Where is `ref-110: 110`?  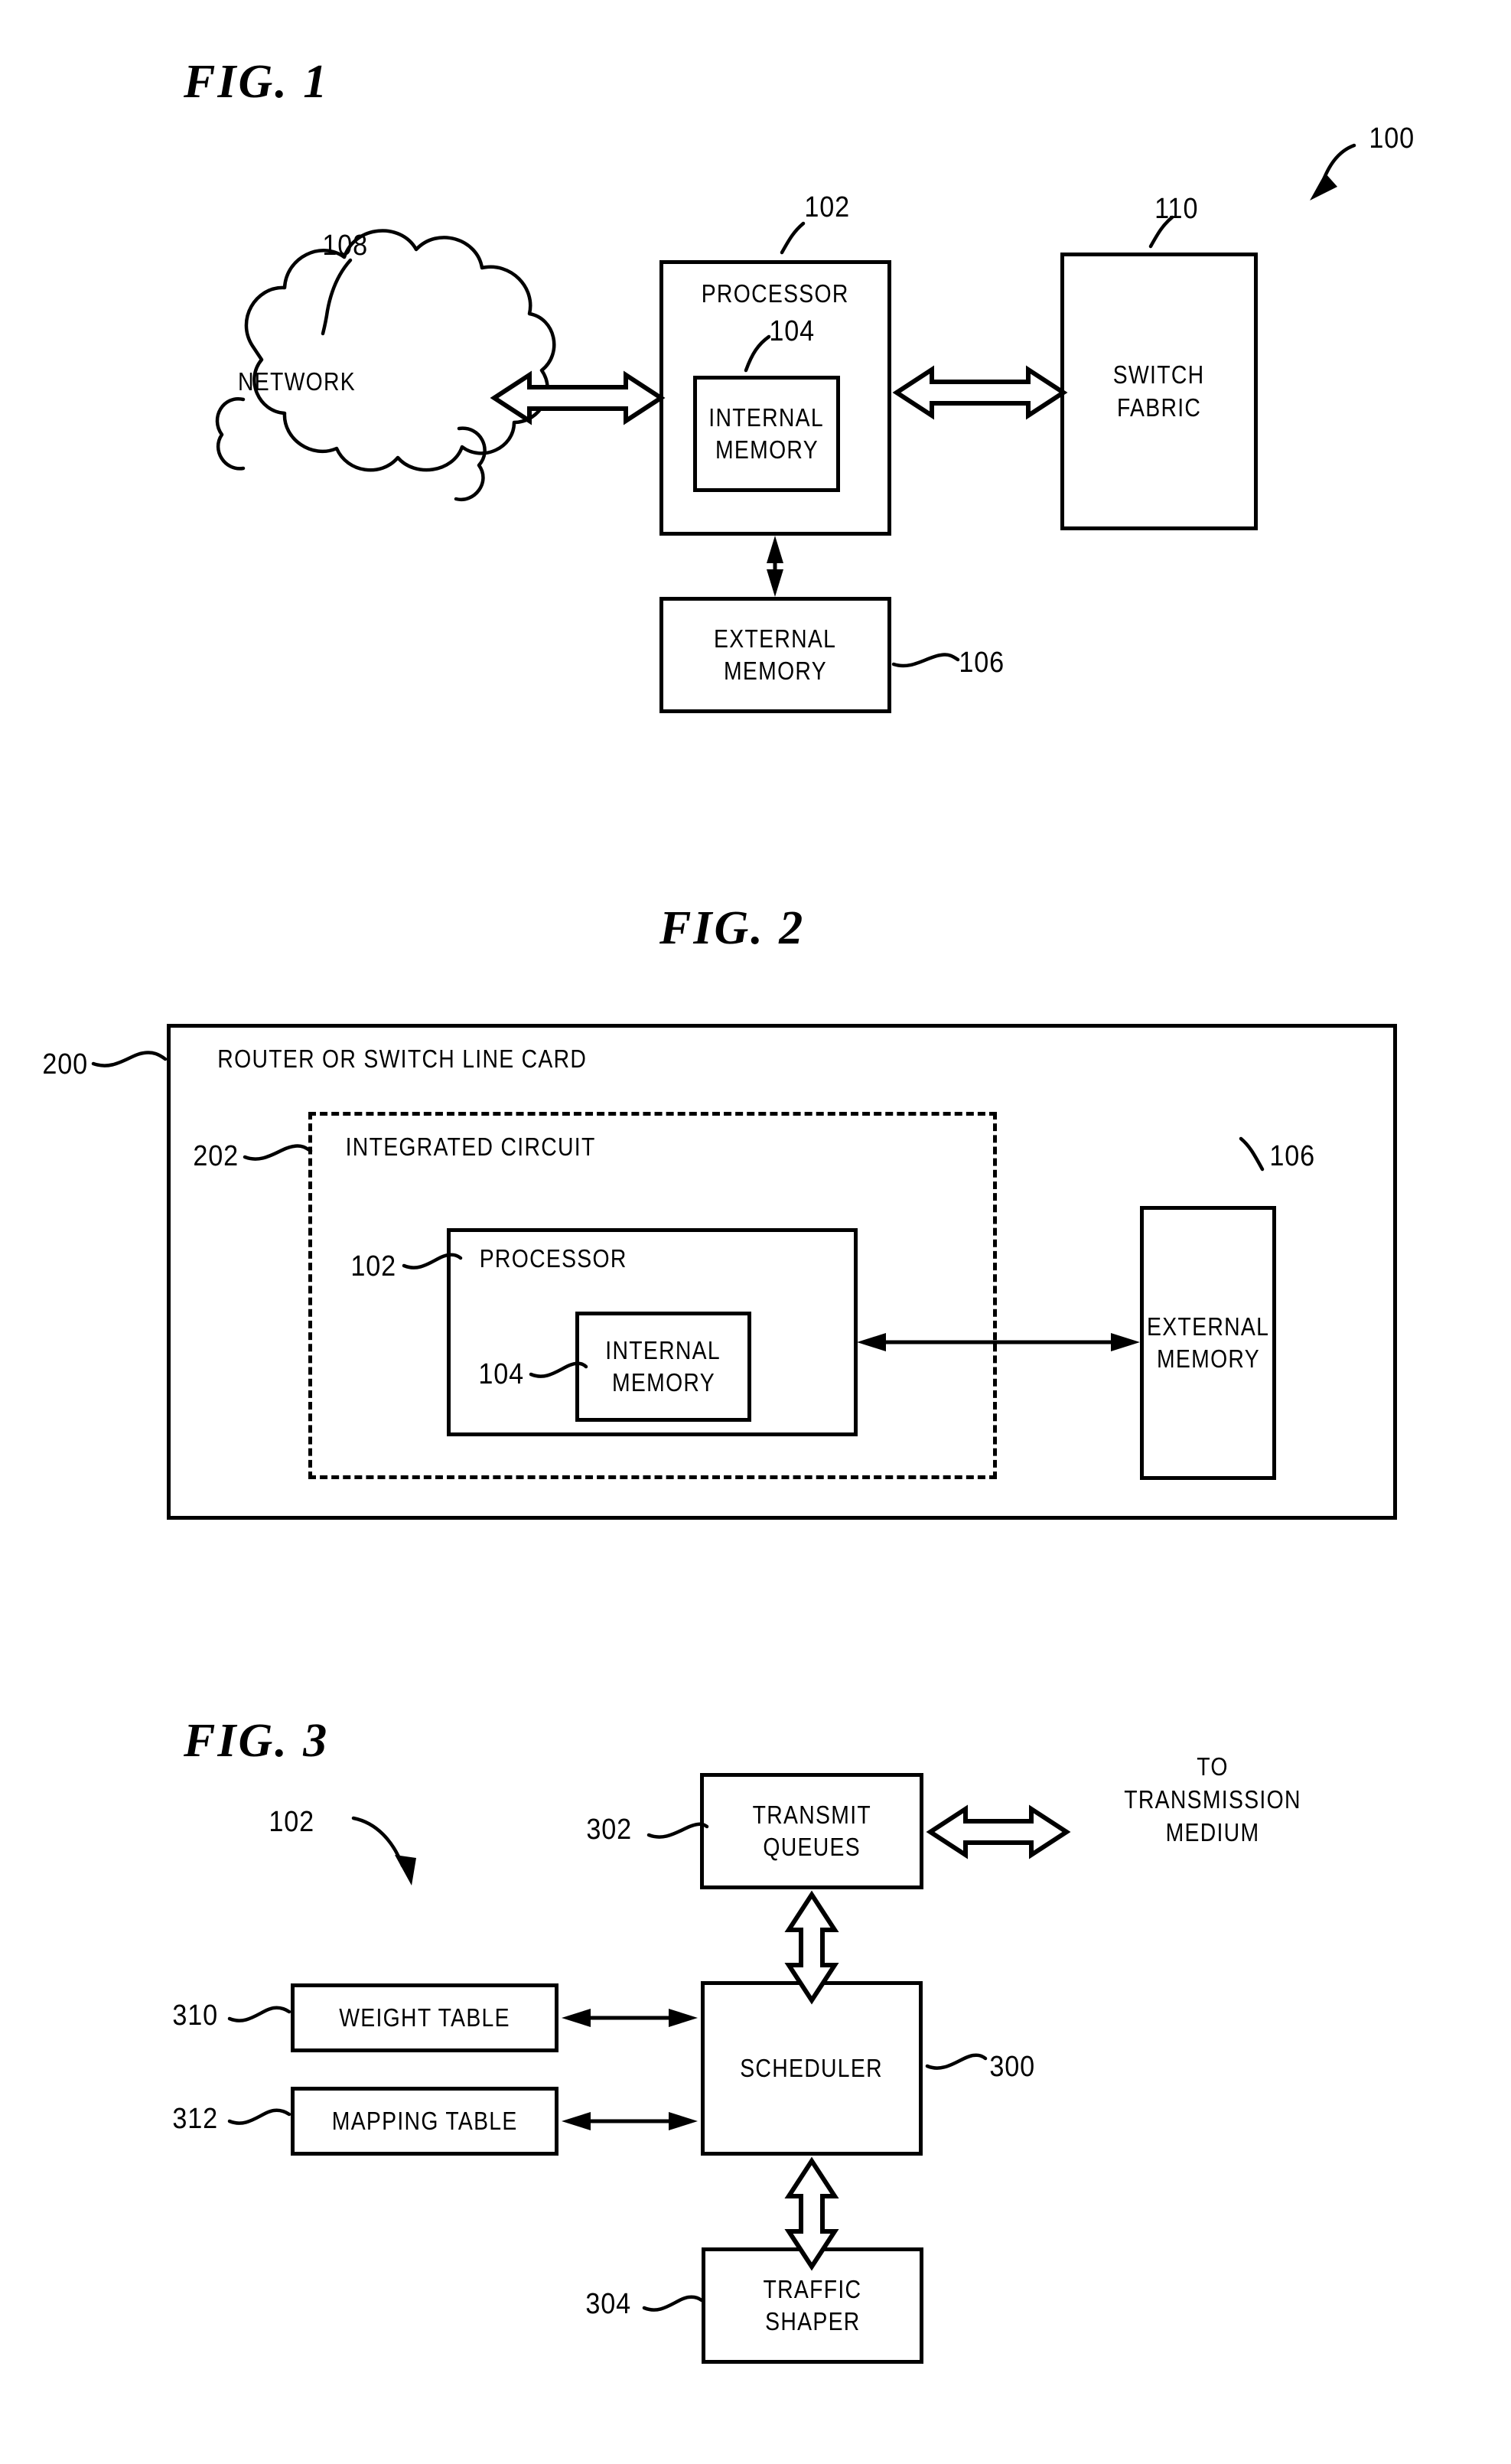 ref-110: 110 is located at coordinates (1176, 209).